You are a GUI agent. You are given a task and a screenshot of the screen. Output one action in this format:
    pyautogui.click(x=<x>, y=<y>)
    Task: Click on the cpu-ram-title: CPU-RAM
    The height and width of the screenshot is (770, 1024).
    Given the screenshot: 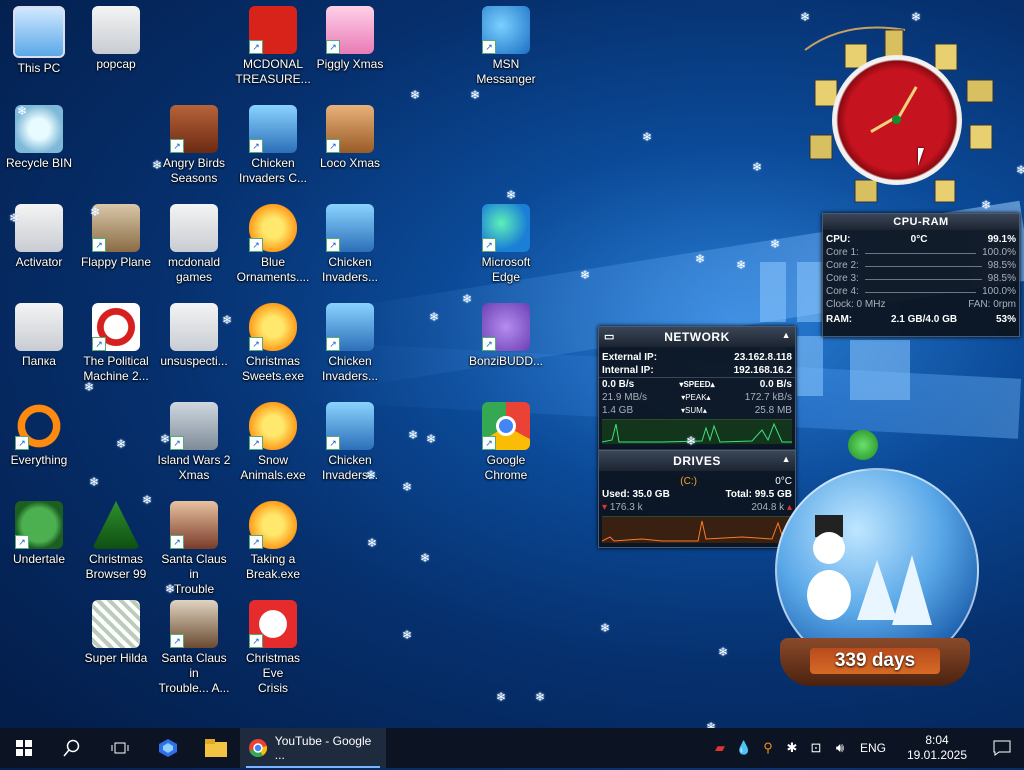 What is the action you would take?
    pyautogui.click(x=921, y=222)
    